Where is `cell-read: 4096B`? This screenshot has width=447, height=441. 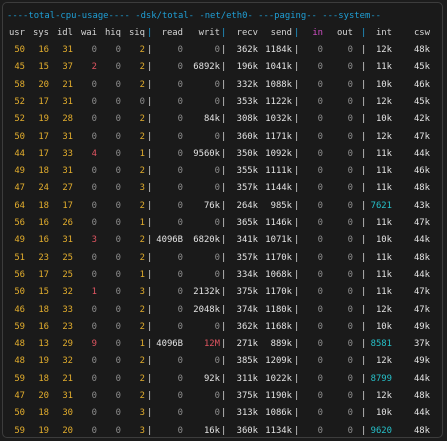
cell-read: 4096B is located at coordinates (169, 344).